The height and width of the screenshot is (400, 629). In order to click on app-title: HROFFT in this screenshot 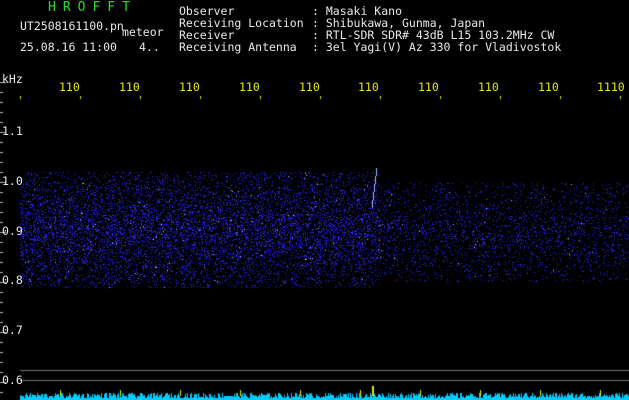, I will do `click(92, 7)`.